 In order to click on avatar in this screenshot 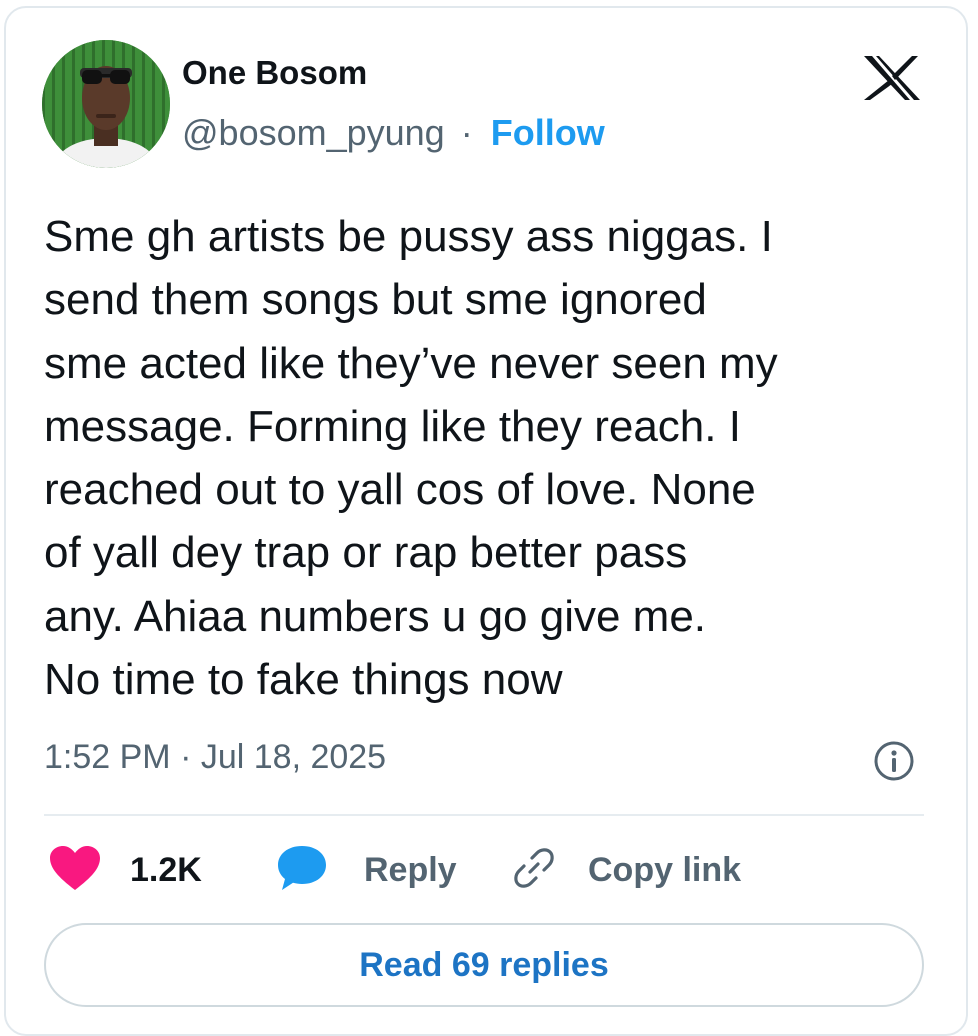, I will do `click(106, 104)`.